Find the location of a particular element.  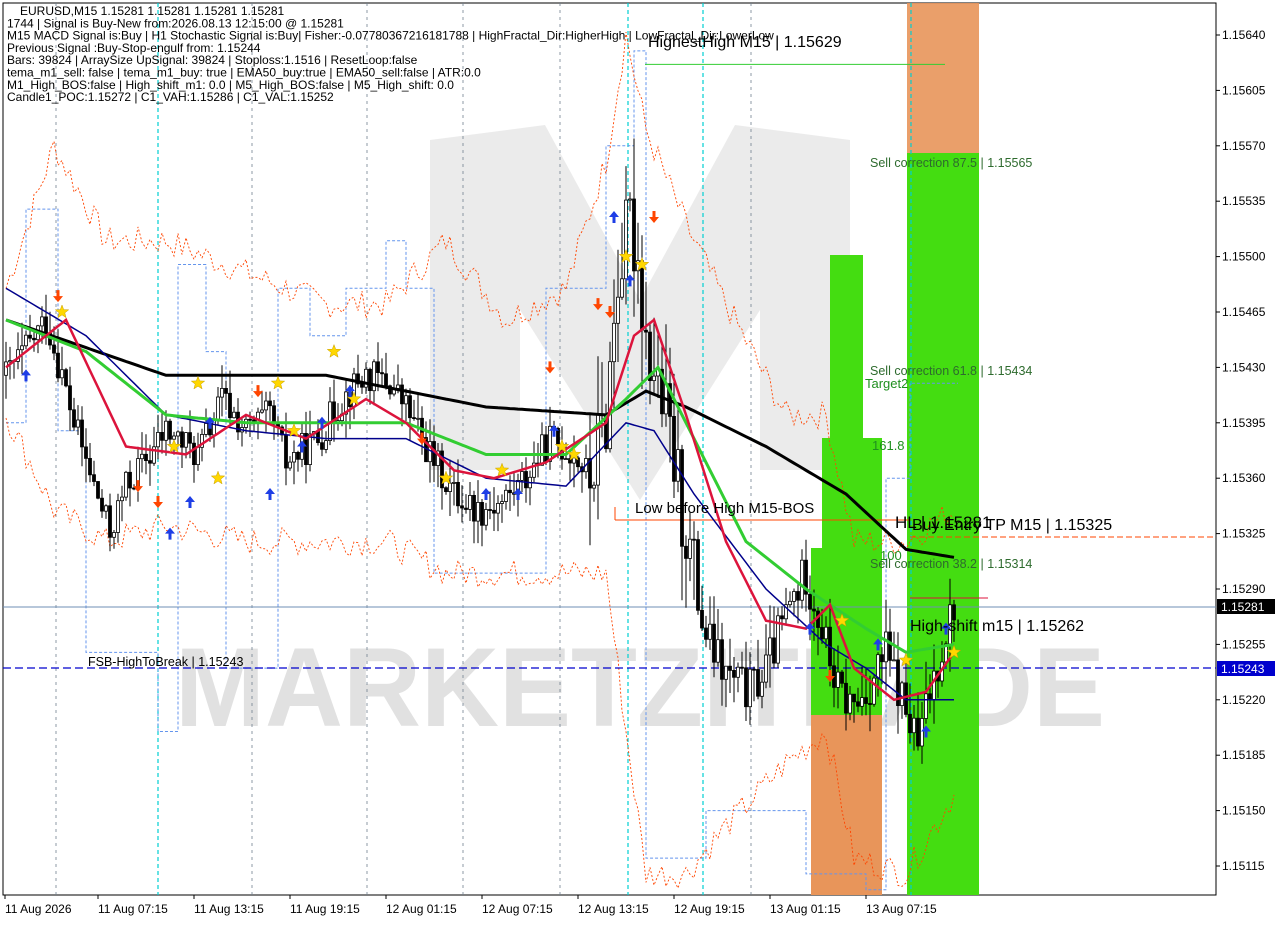

fsb-label: FSB-HighToBreak | 1.15243 is located at coordinates (165, 662).